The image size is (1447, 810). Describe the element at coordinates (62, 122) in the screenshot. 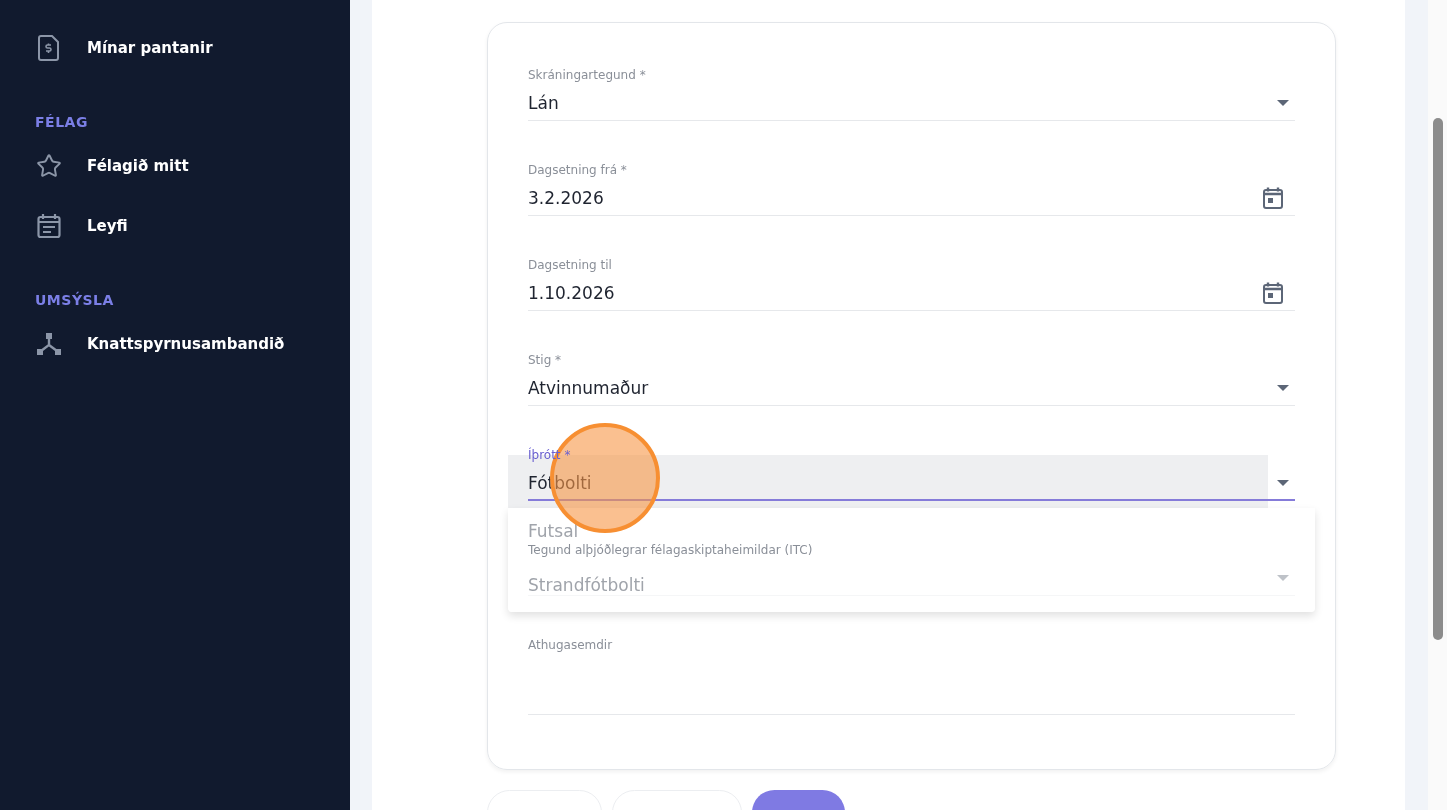

I see `section-heading: FÉLAG` at that location.